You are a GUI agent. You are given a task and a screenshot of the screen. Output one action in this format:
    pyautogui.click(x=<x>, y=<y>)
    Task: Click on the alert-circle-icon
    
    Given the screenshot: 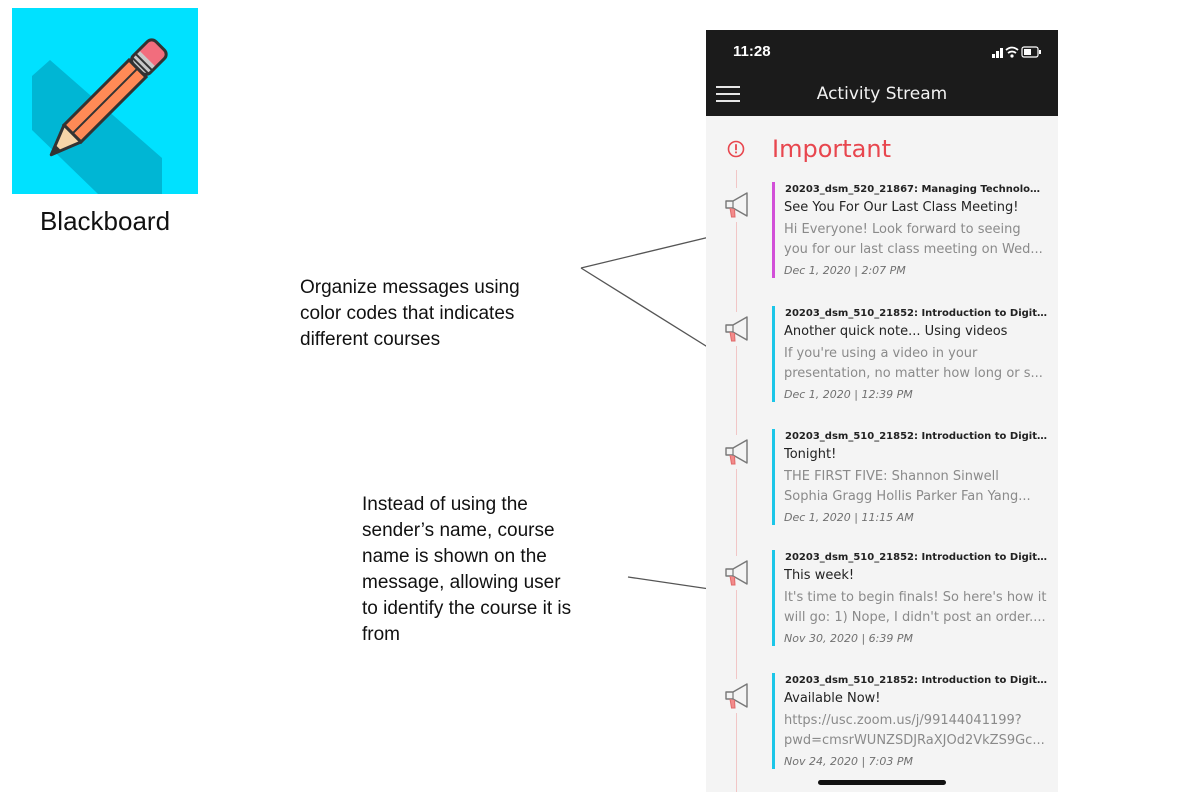 What is the action you would take?
    pyautogui.click(x=736, y=149)
    